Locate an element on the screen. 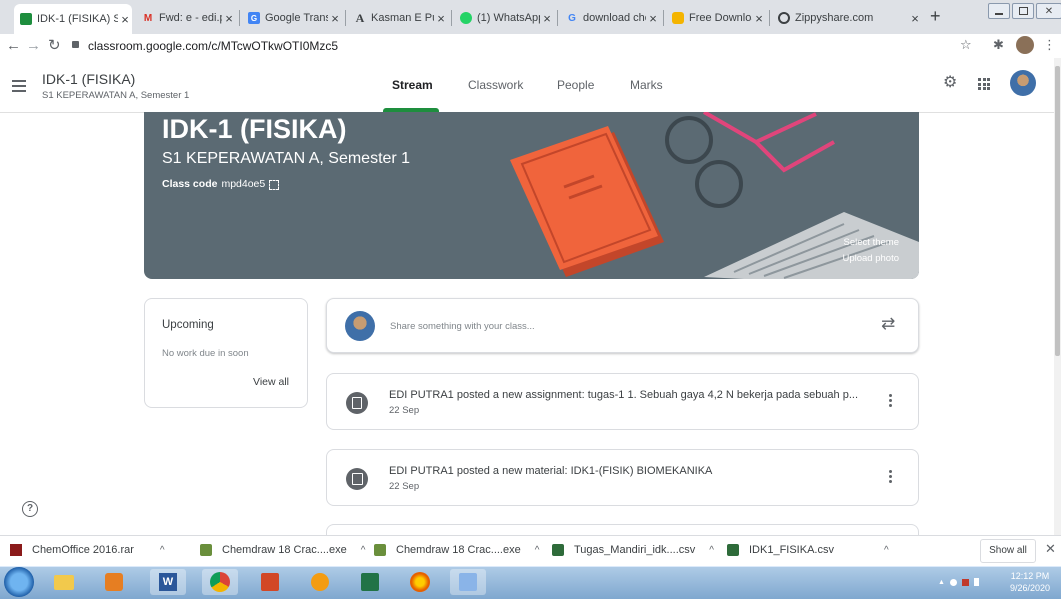  classroom-icon is located at coordinates (26, 19).